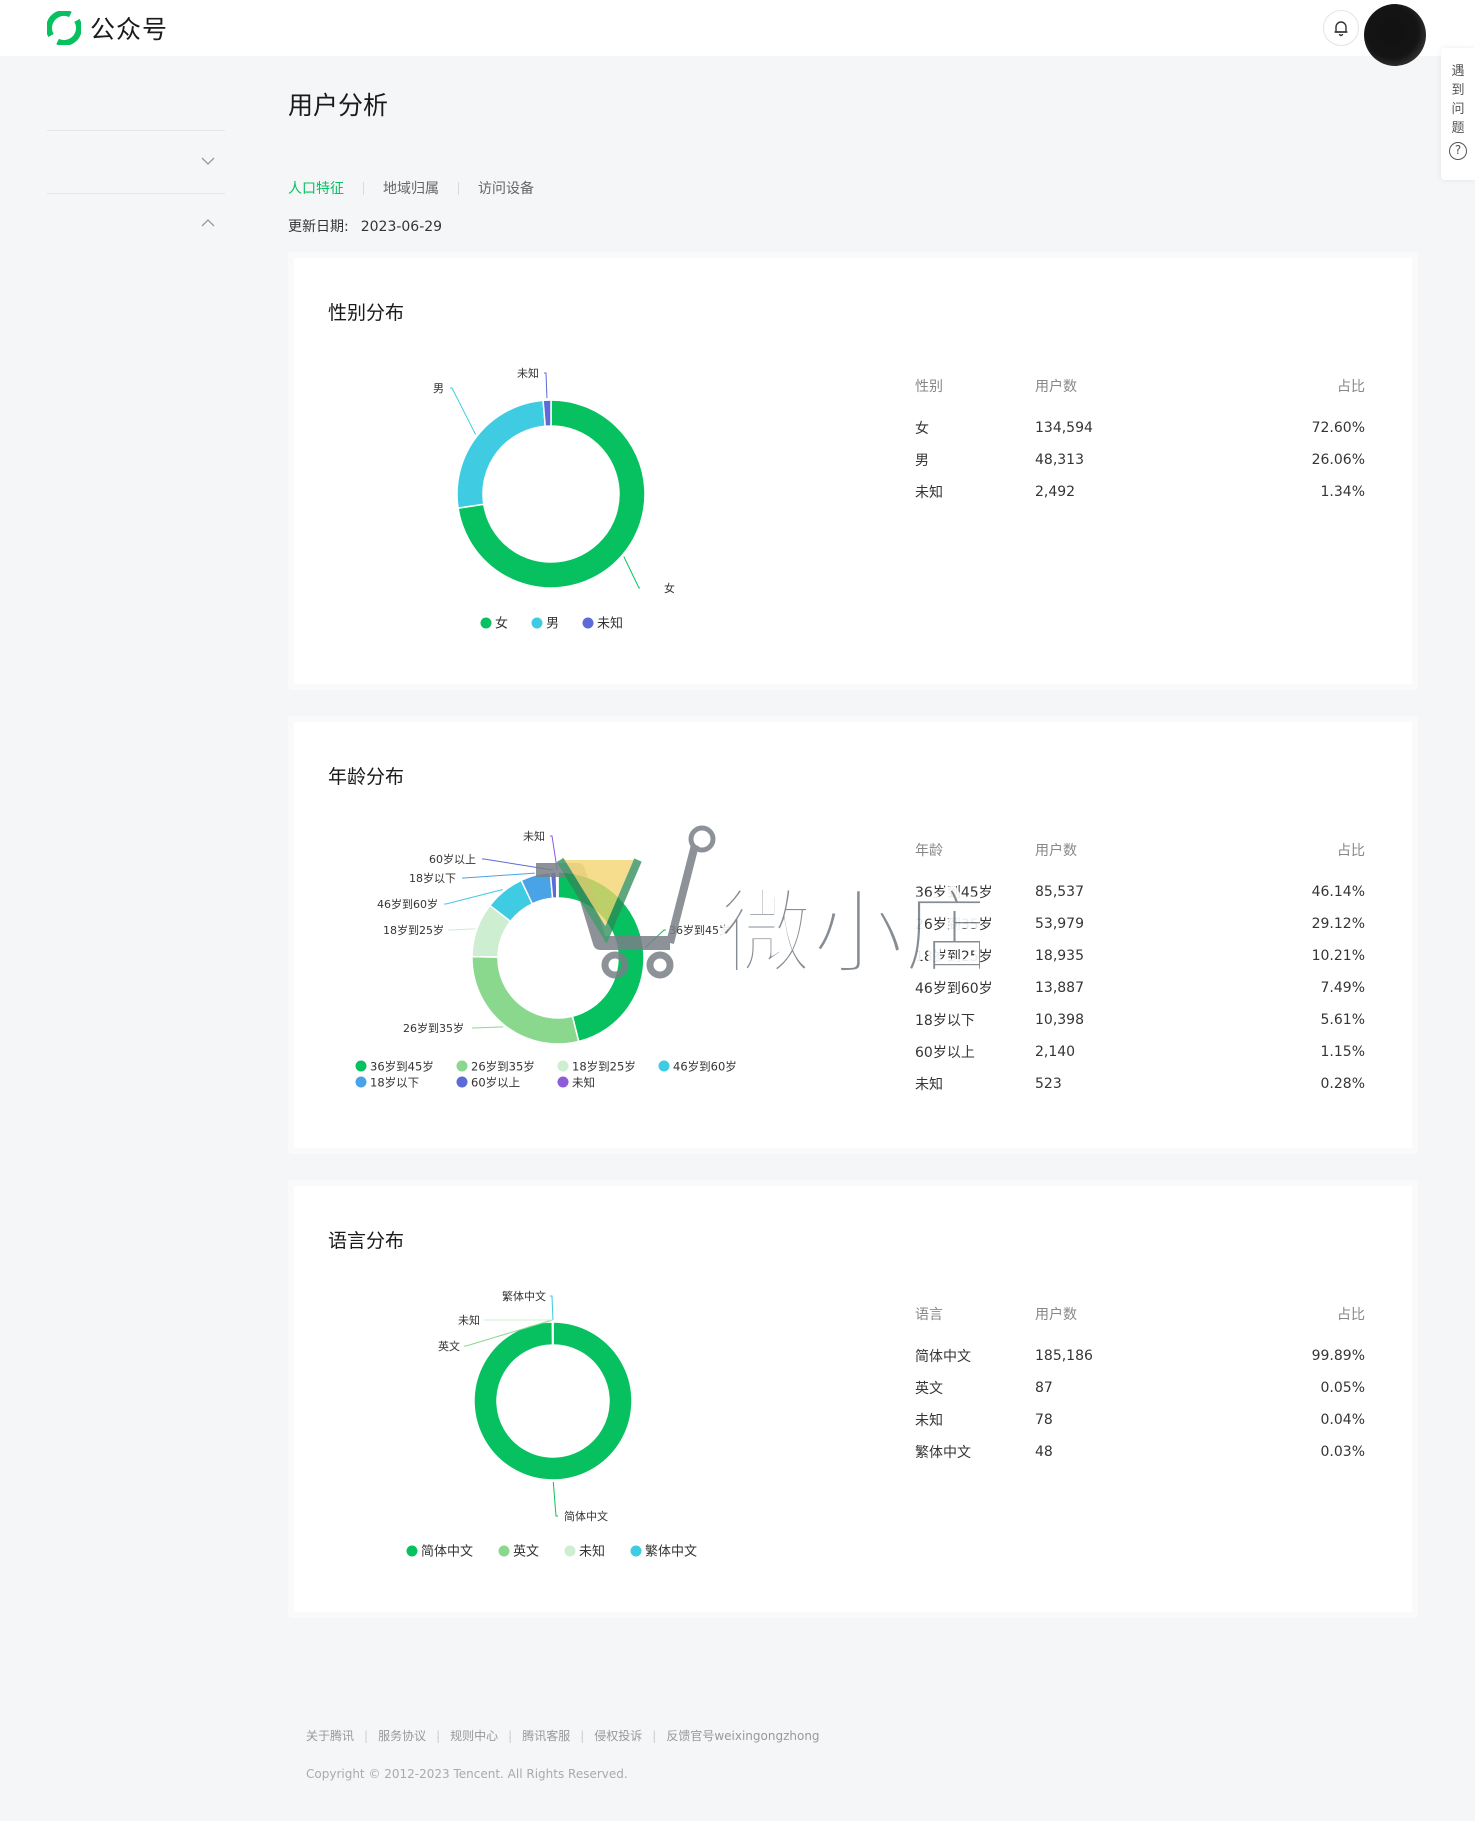  I want to click on table-header: 语言 用户数 占比, so click(1140, 1315).